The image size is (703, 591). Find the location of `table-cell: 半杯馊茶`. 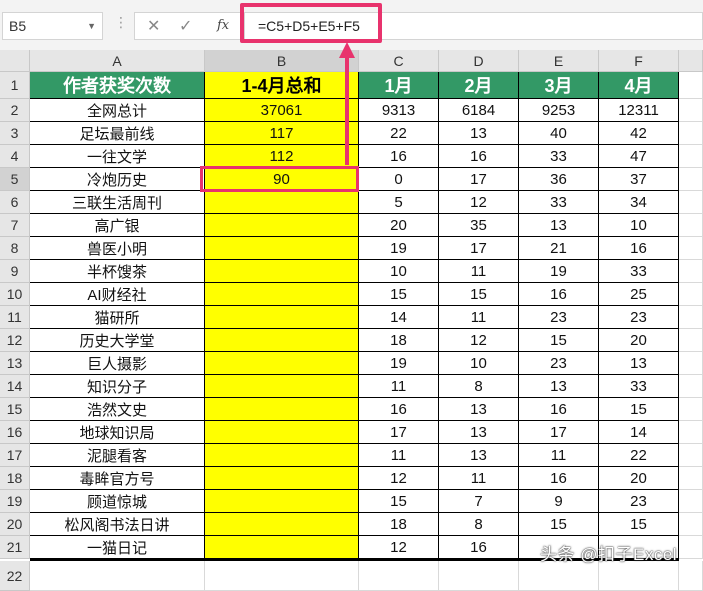

table-cell: 半杯馊茶 is located at coordinates (117, 271).